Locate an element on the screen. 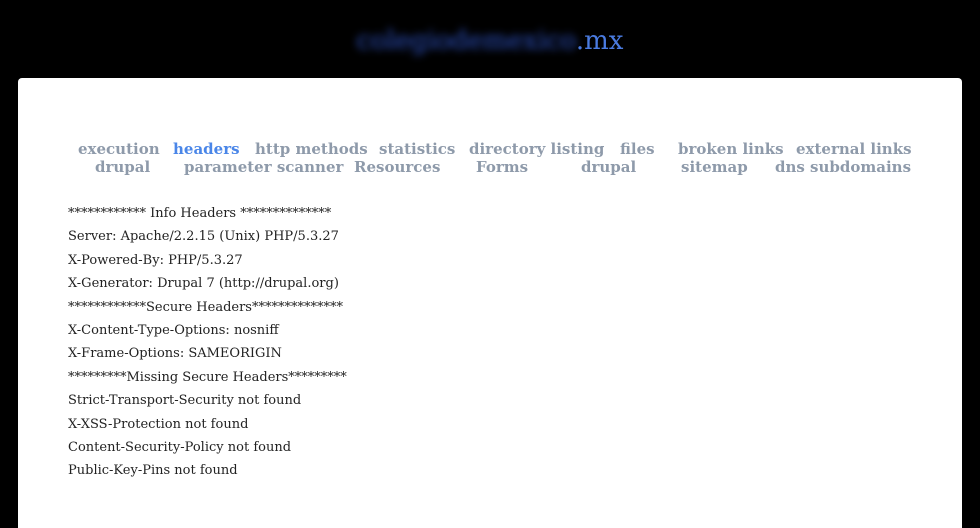  nav-link-broken-links: broken links is located at coordinates (731, 149).